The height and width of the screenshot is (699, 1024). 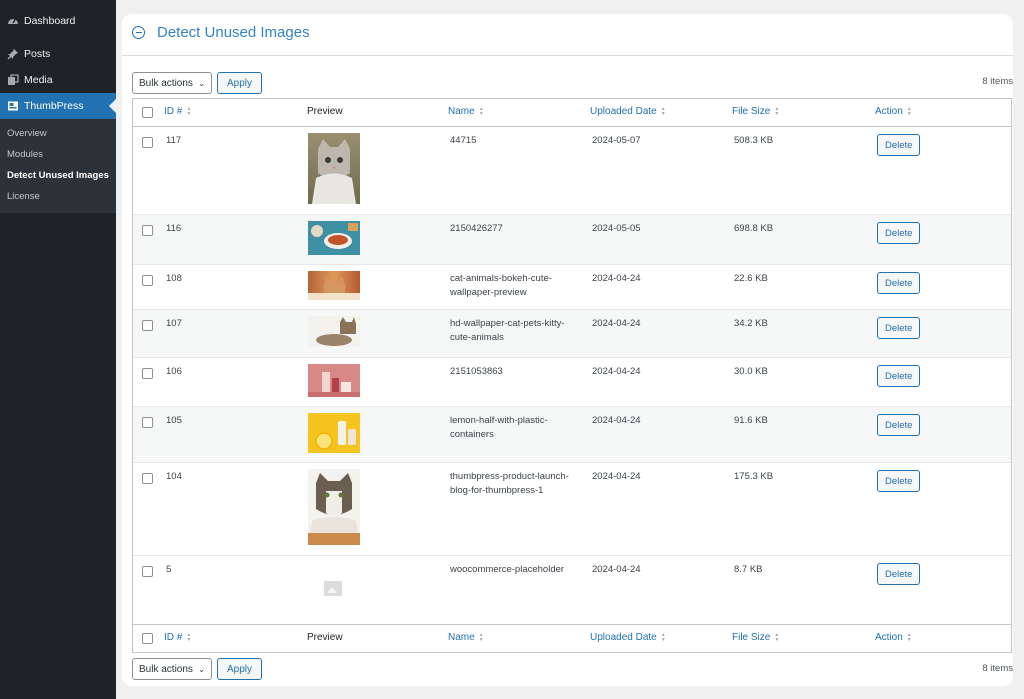 What do you see at coordinates (572, 171) in the screenshot?
I see `table-row: 117 44715 2024-05-07 508.3 KB Delete` at bounding box center [572, 171].